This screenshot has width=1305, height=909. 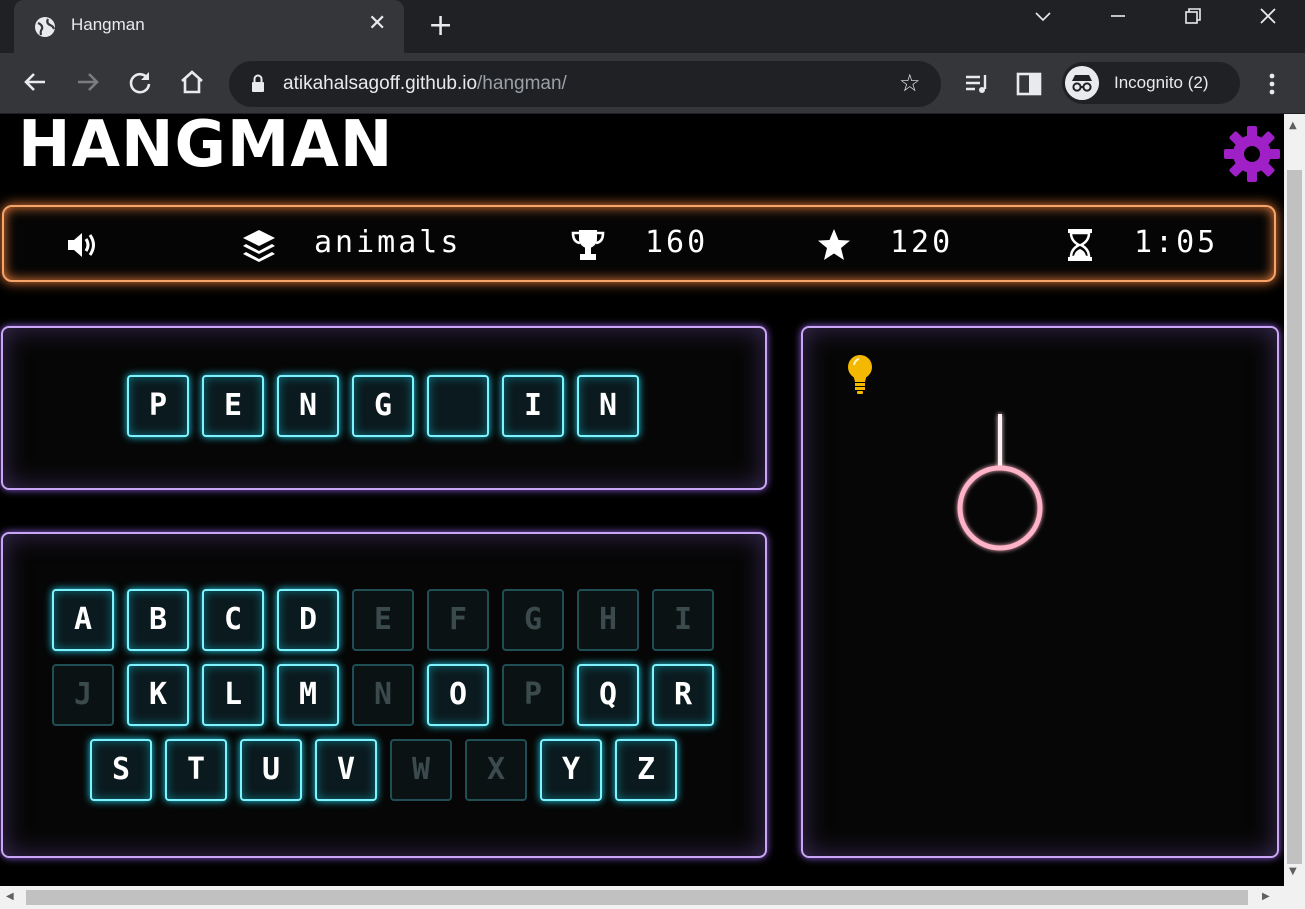 What do you see at coordinates (910, 83) in the screenshot?
I see `bookmark-star-icon: ☆` at bounding box center [910, 83].